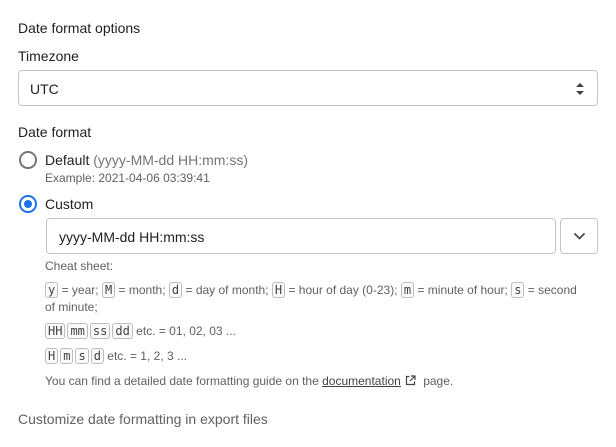 This screenshot has width=616, height=447. I want to click on desc-month: = month;, so click(142, 290).